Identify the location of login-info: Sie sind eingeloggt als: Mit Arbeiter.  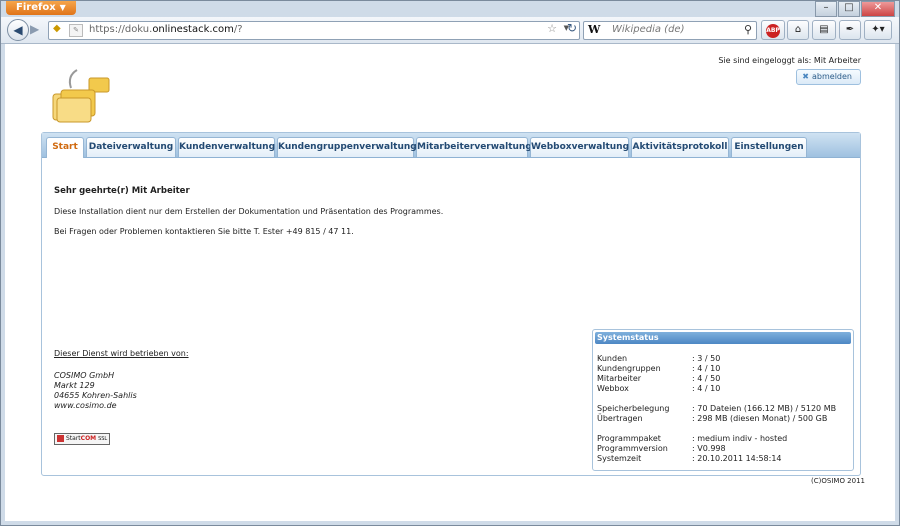
(789, 60).